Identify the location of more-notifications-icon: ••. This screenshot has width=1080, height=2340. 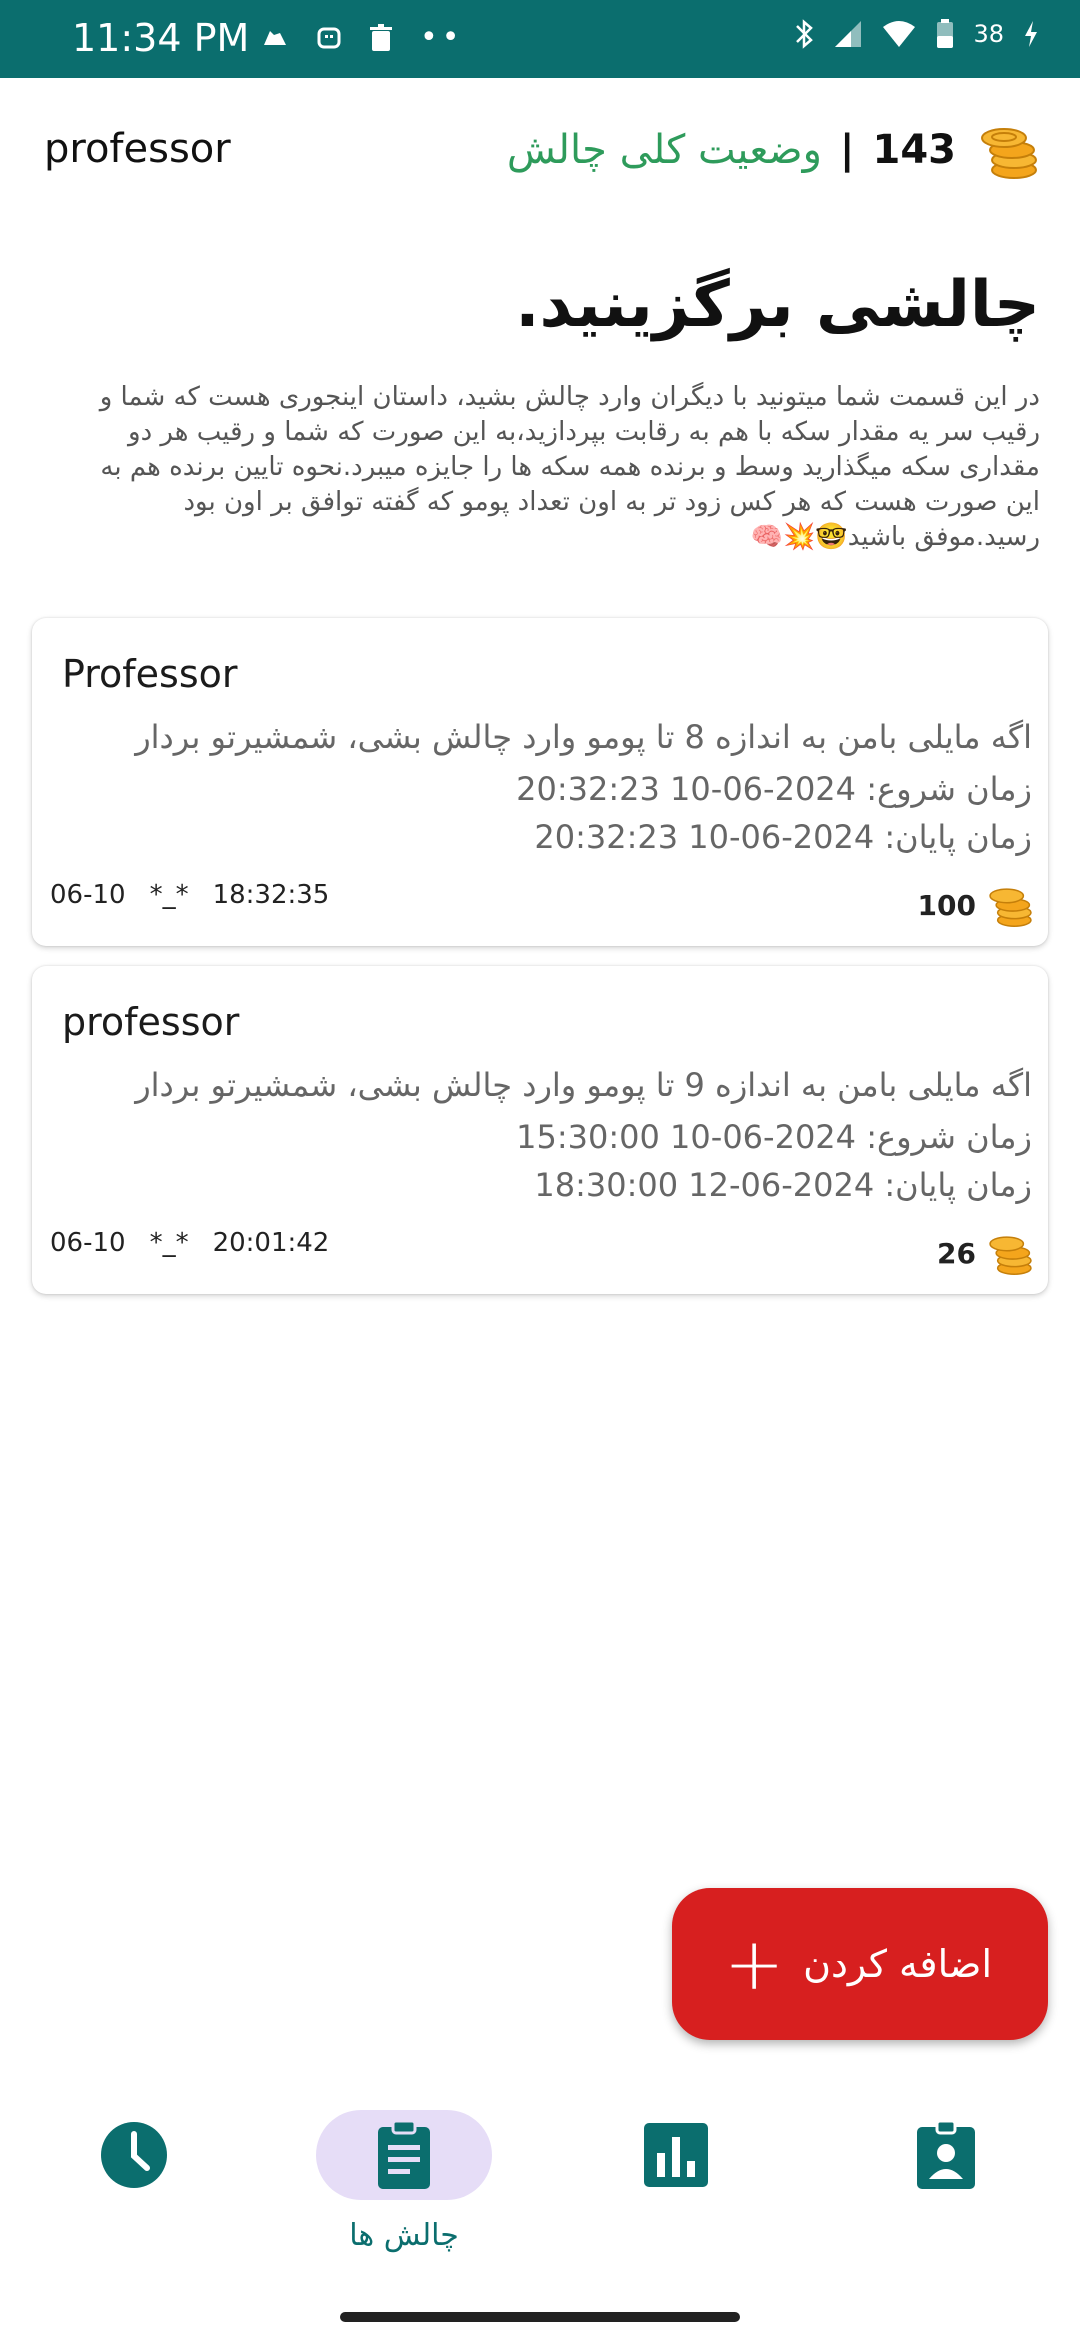
(442, 37).